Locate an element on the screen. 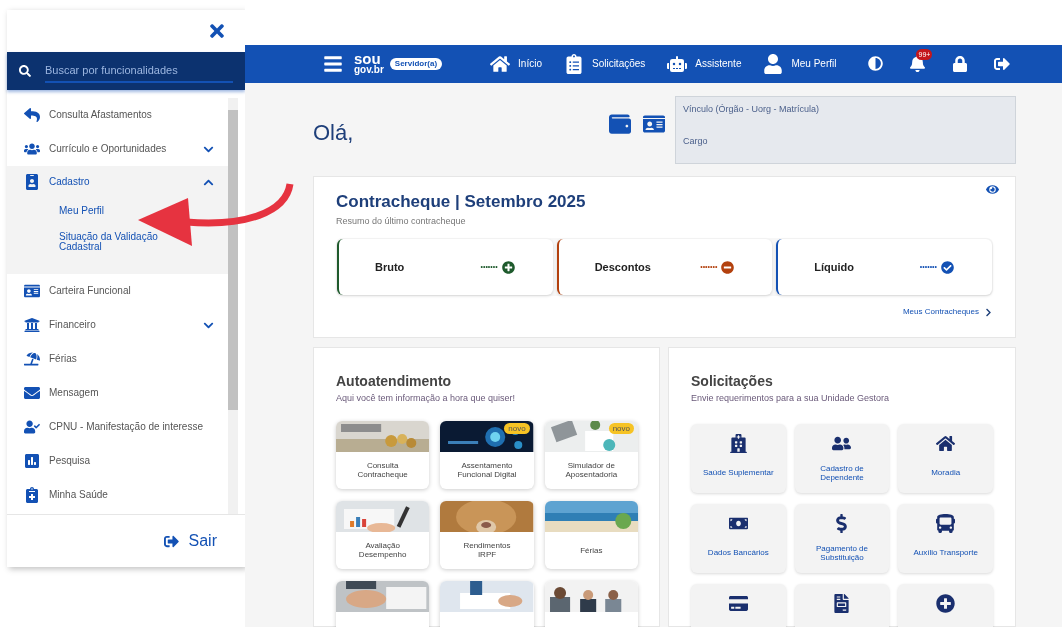 The image size is (1062, 627). user-icon is located at coordinates (773, 63).